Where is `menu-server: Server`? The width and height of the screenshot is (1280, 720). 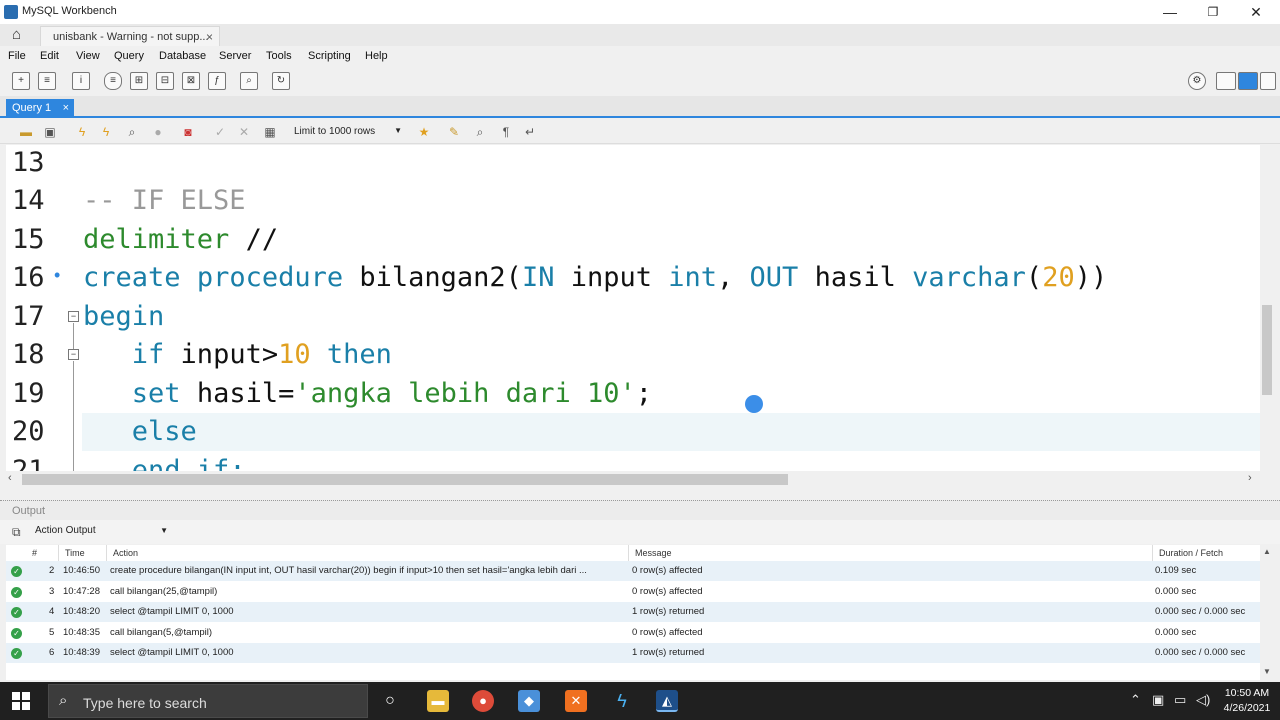
menu-server: Server is located at coordinates (235, 56).